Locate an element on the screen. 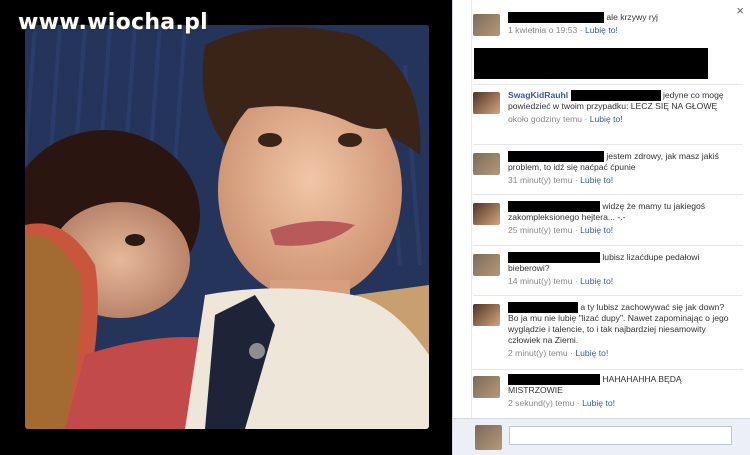  comment-time: 25 minut(y) temu is located at coordinates (540, 230).